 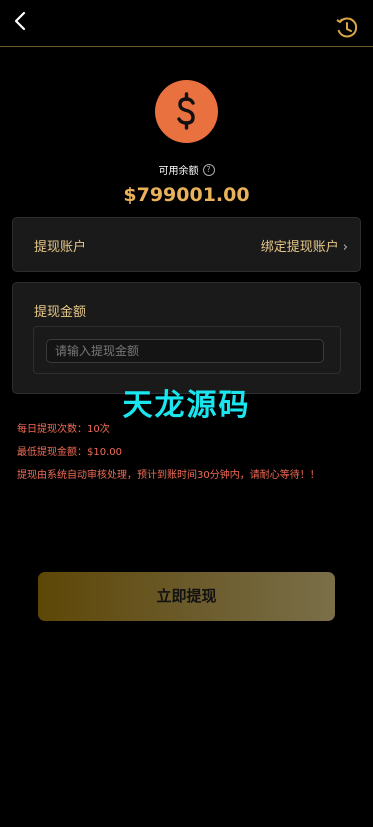 I want to click on dollar-coin-icon, so click(x=186, y=111).